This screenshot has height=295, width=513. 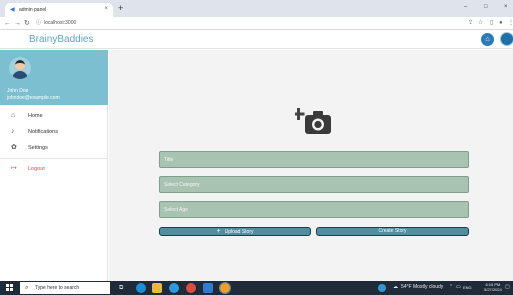 I want to click on add-photo-icon, so click(x=315, y=121).